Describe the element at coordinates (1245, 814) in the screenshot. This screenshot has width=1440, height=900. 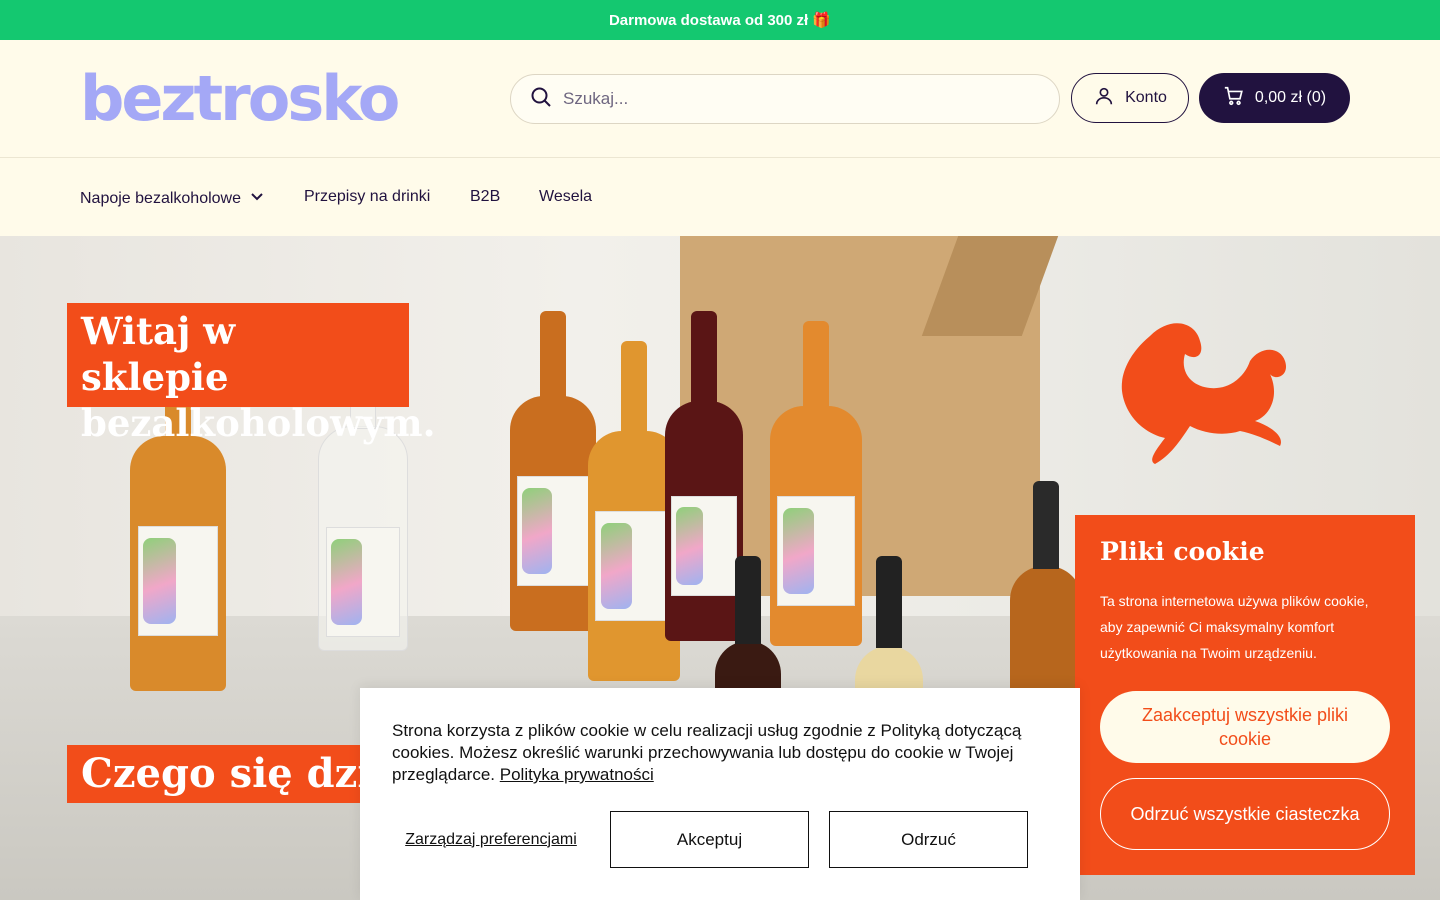
I see `reject-all-cookies-button: Odrzuć wszystkie ciasteczka` at that location.